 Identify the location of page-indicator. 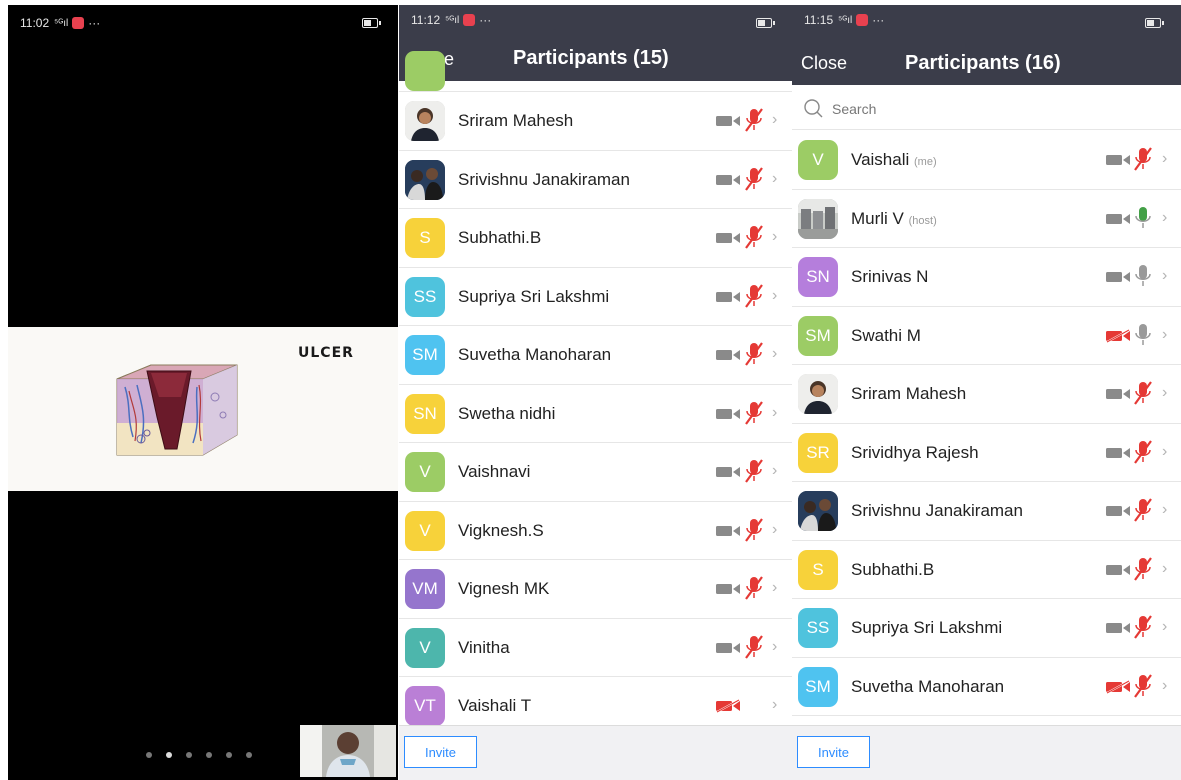
(199, 755).